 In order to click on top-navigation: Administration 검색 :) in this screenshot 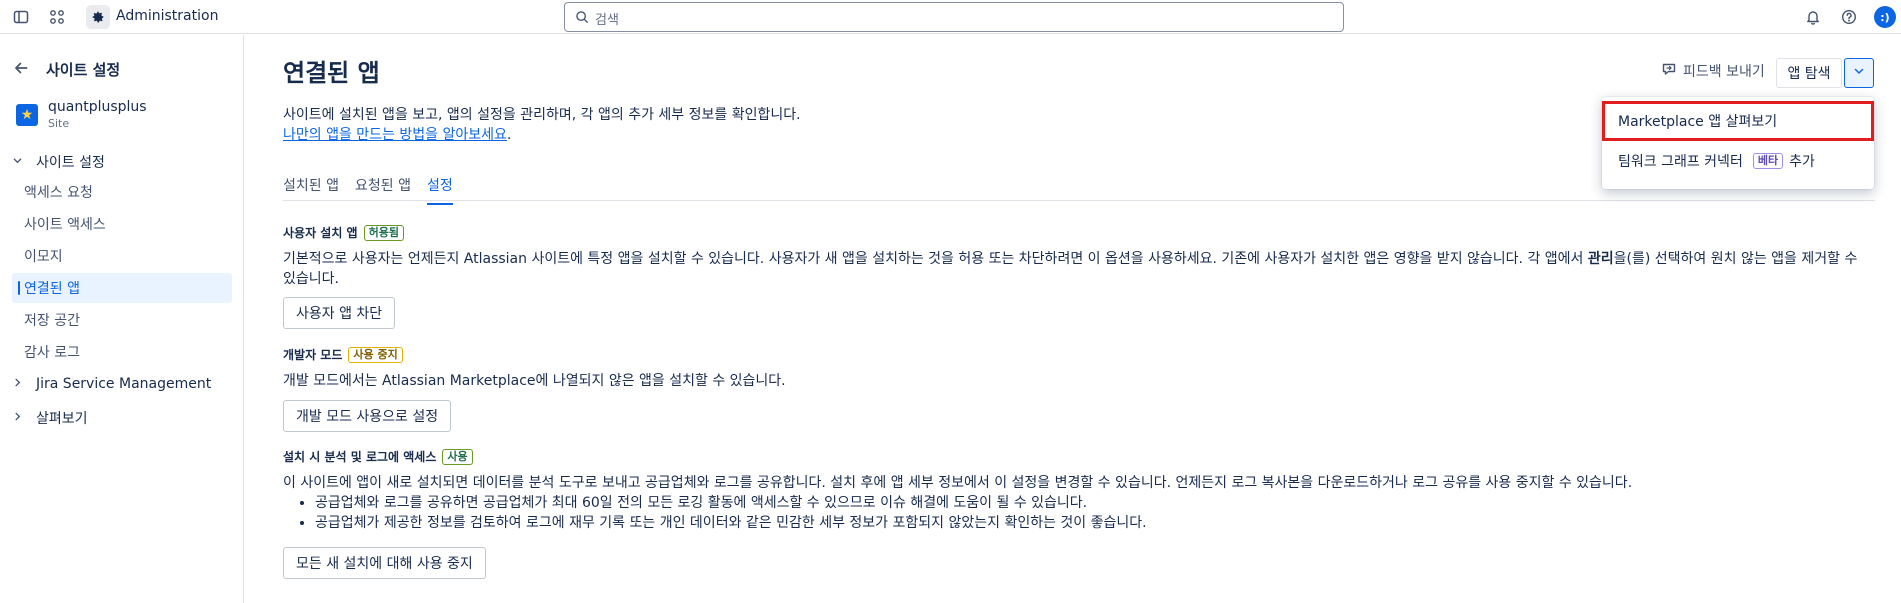, I will do `click(950, 17)`.